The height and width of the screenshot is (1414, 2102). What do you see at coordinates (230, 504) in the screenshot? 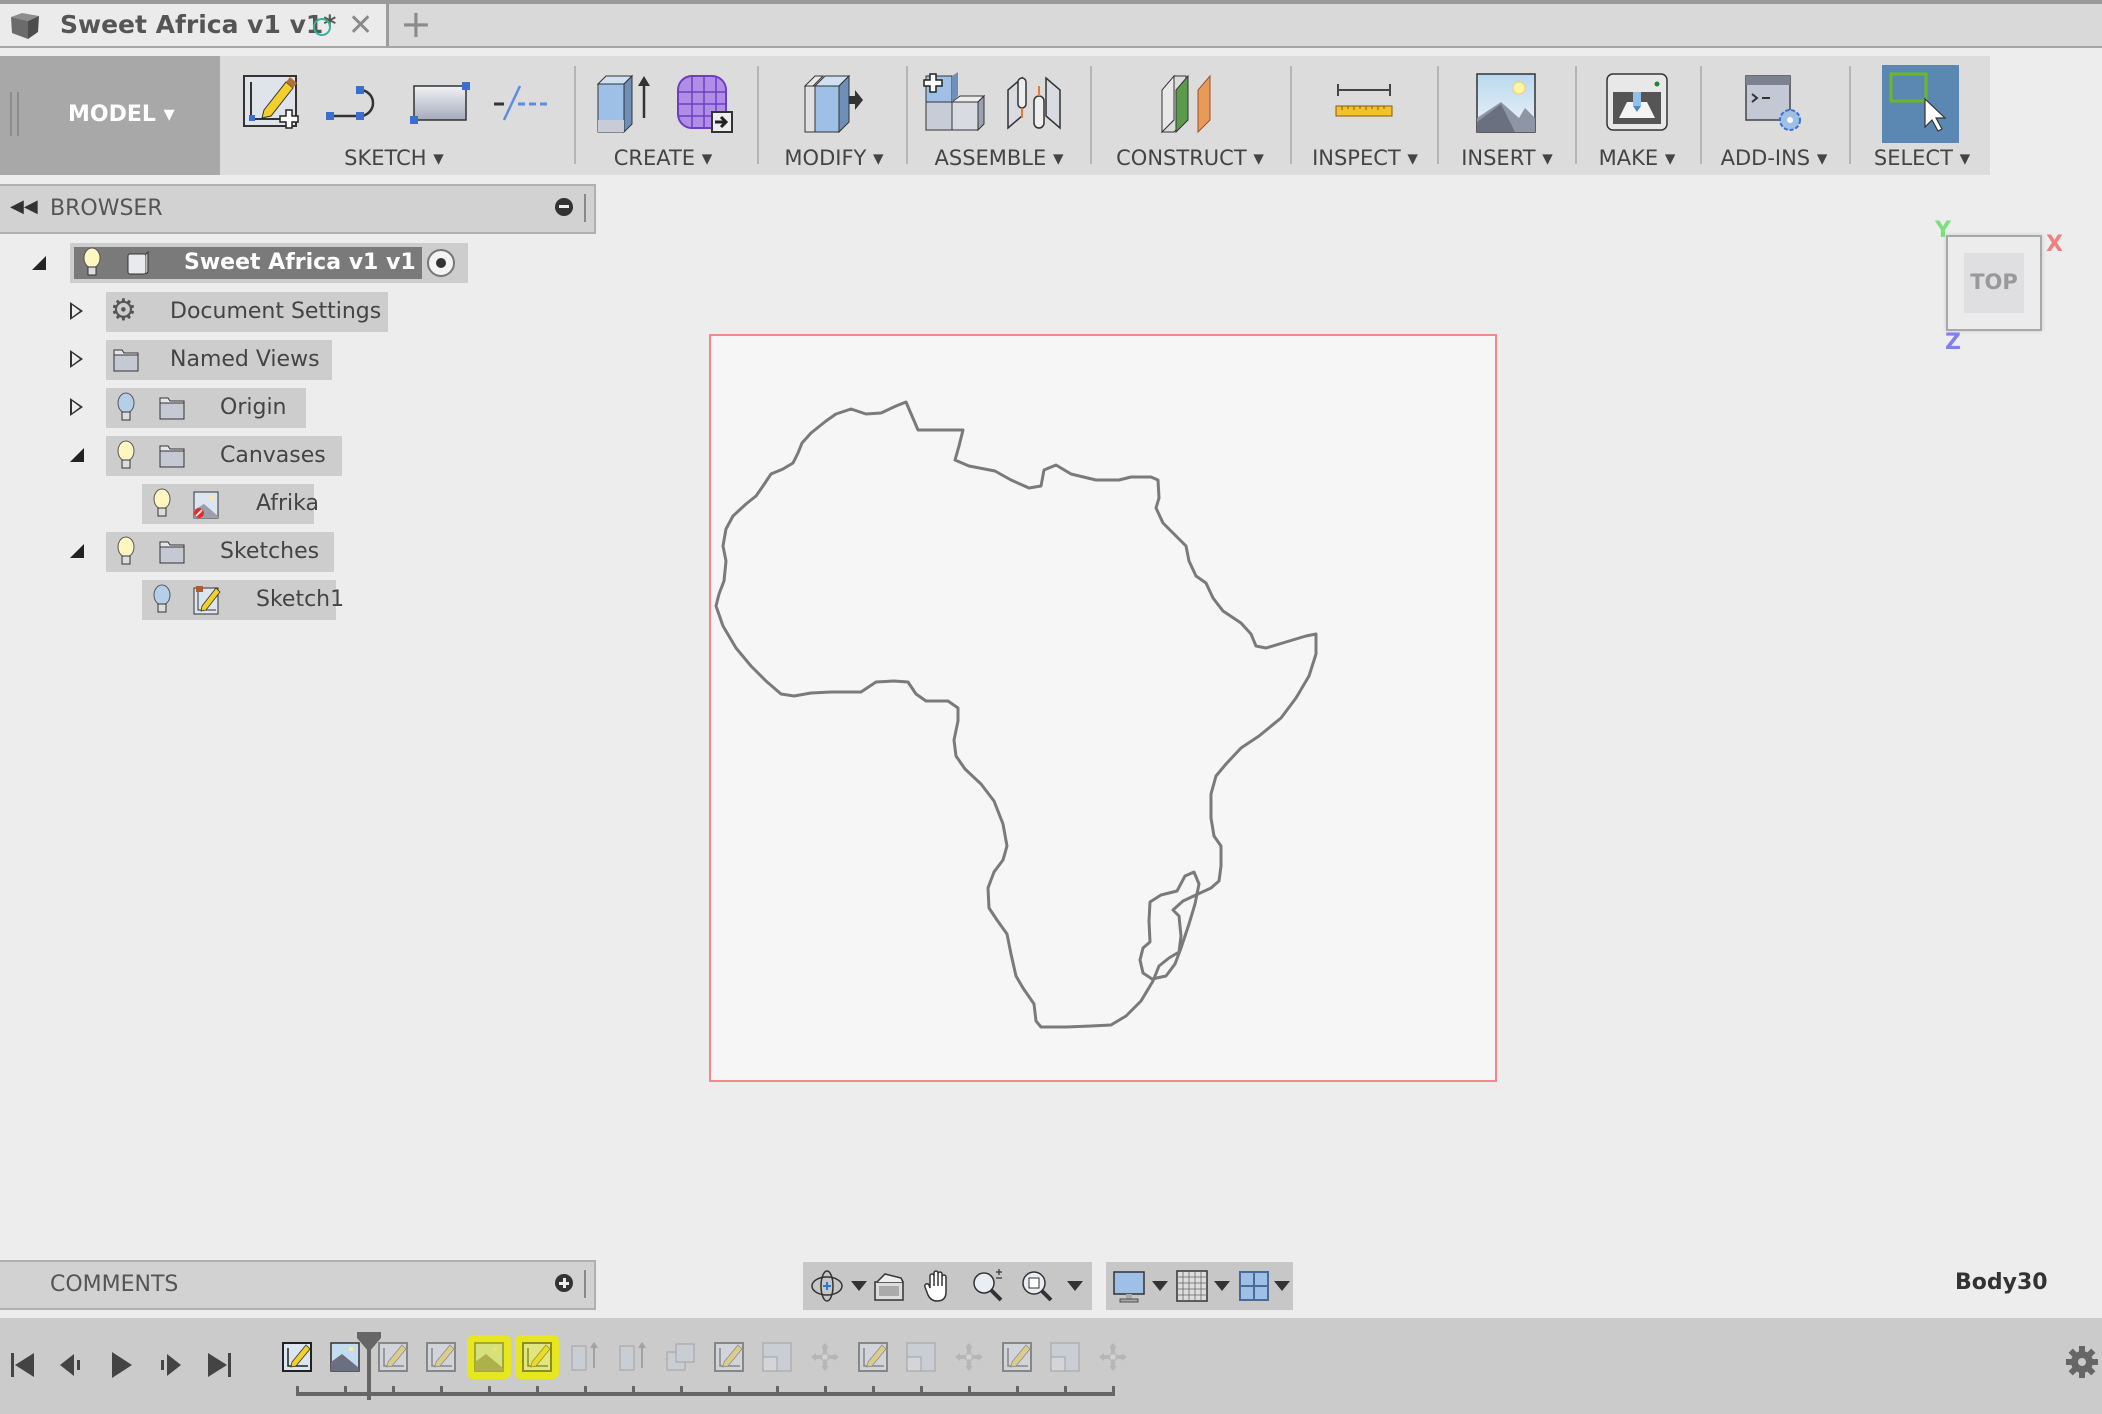
I see `browser-item-afrika: Afrika` at bounding box center [230, 504].